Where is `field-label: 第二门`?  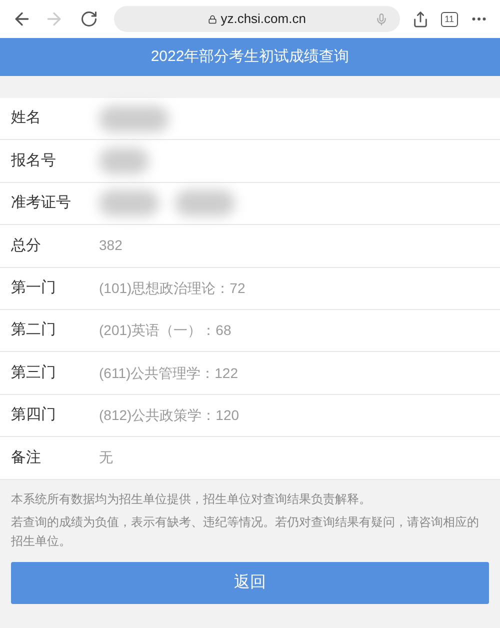 field-label: 第二门 is located at coordinates (34, 330).